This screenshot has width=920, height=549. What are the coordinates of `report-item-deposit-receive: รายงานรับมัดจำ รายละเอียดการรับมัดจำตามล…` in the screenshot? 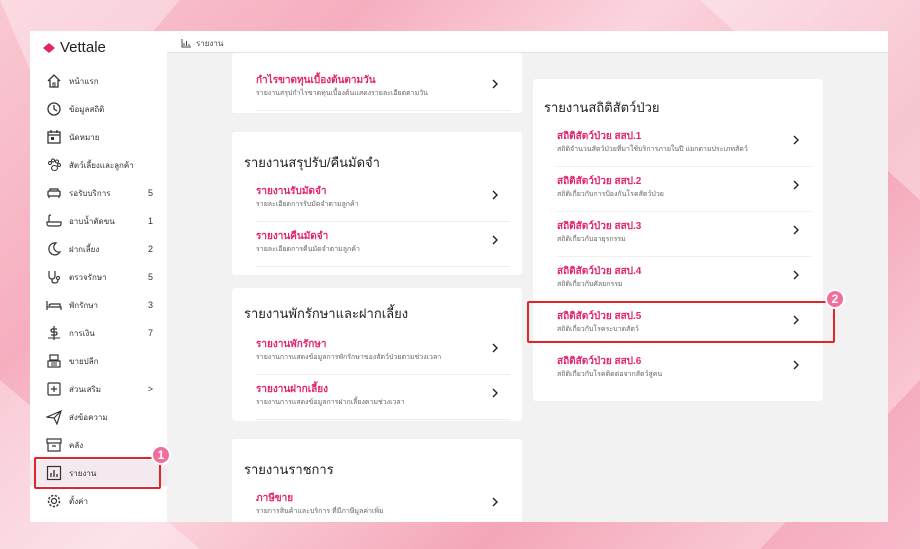 It's located at (377, 202).